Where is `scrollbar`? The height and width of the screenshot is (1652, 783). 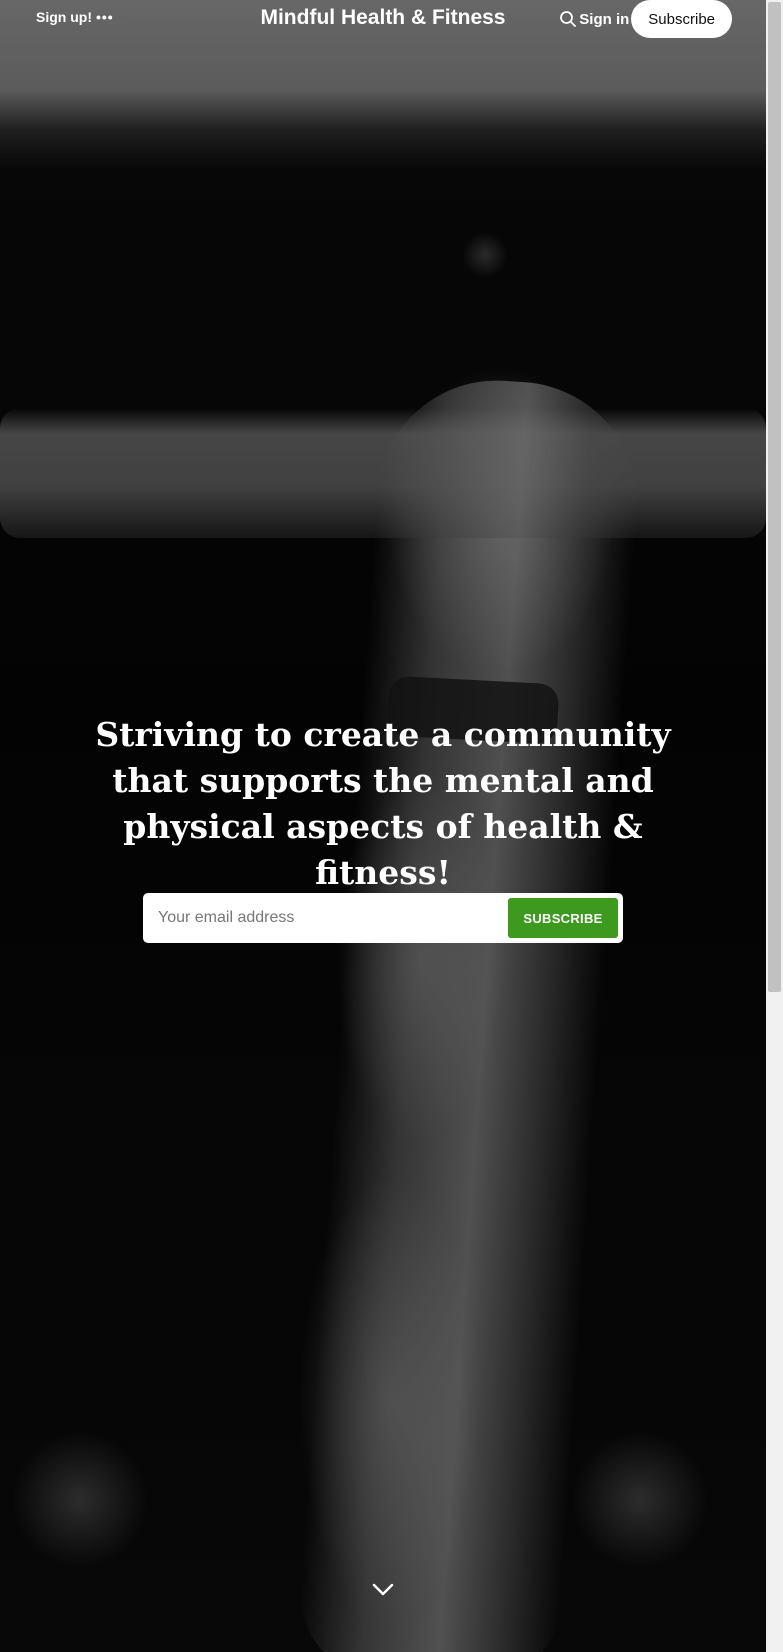 scrollbar is located at coordinates (774, 826).